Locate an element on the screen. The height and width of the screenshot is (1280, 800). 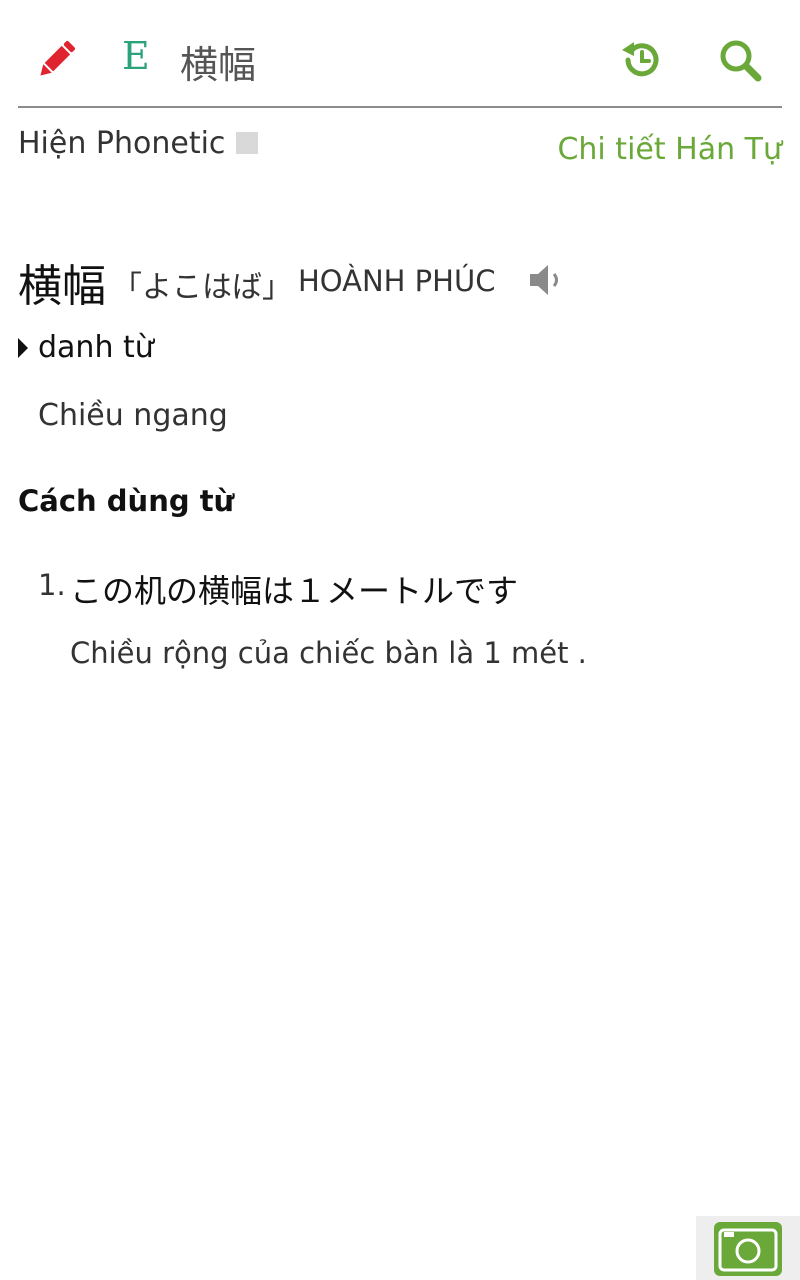
search-button is located at coordinates (740, 60).